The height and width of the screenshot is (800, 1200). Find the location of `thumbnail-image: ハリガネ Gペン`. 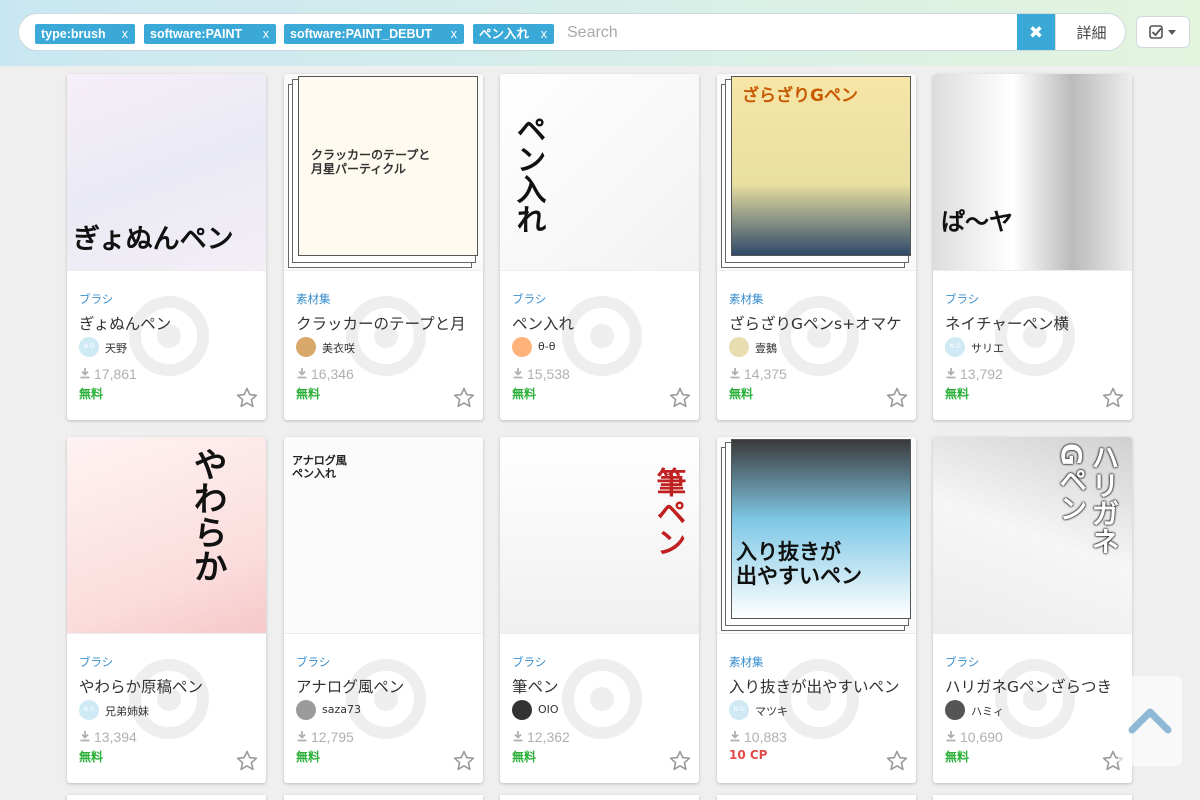

thumbnail-image: ハリガネ Gペン is located at coordinates (1032, 535).